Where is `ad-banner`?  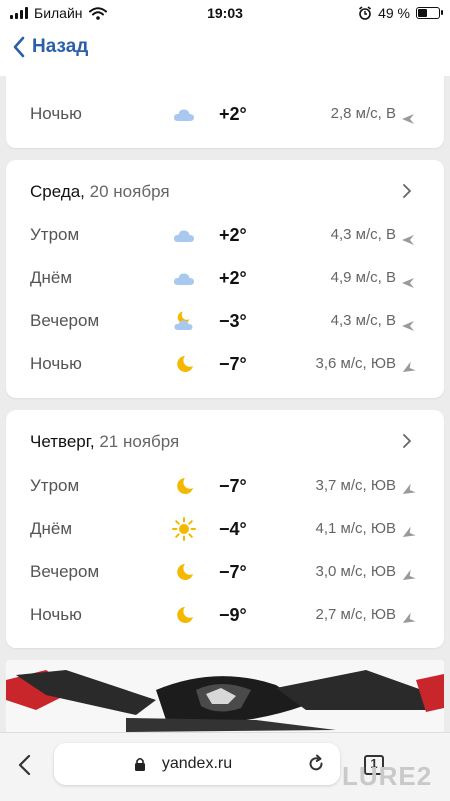 ad-banner is located at coordinates (225, 696).